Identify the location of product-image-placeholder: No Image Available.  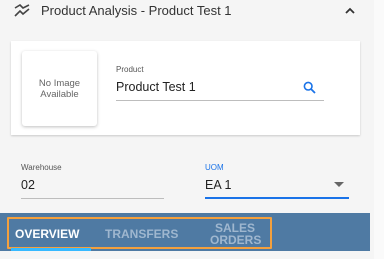
(59, 88).